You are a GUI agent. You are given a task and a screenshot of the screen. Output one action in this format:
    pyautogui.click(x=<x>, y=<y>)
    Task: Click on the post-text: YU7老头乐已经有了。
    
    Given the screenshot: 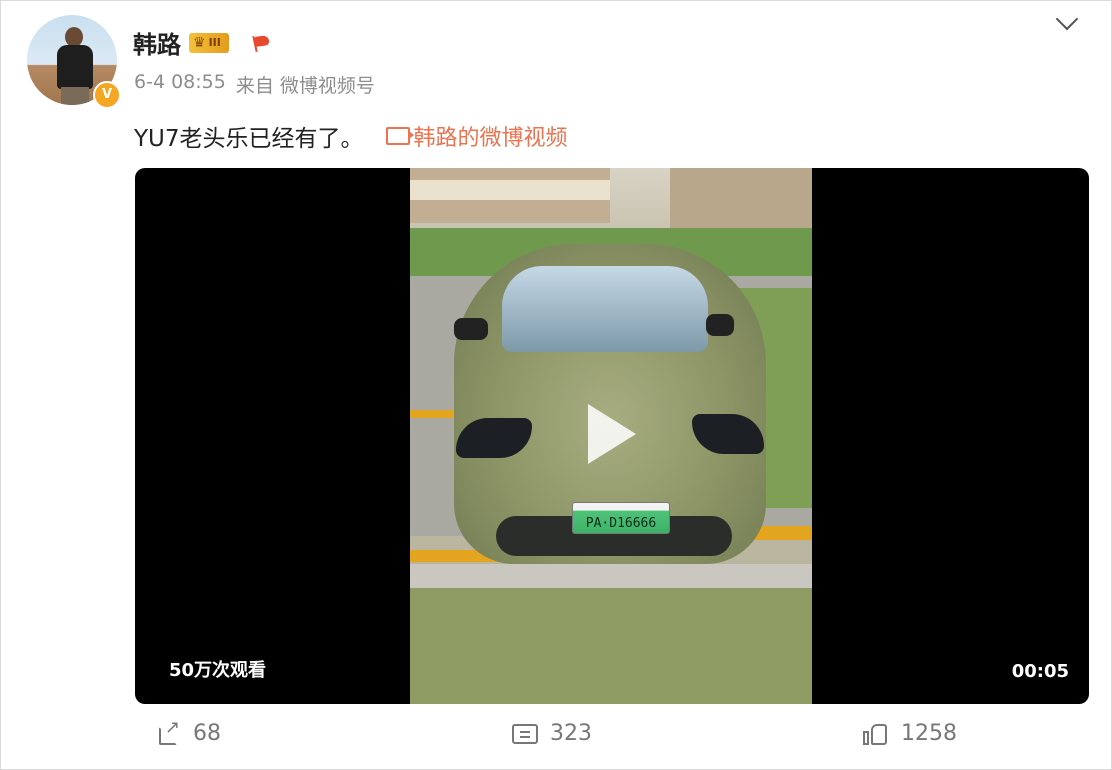 What is the action you would take?
    pyautogui.click(x=249, y=139)
    